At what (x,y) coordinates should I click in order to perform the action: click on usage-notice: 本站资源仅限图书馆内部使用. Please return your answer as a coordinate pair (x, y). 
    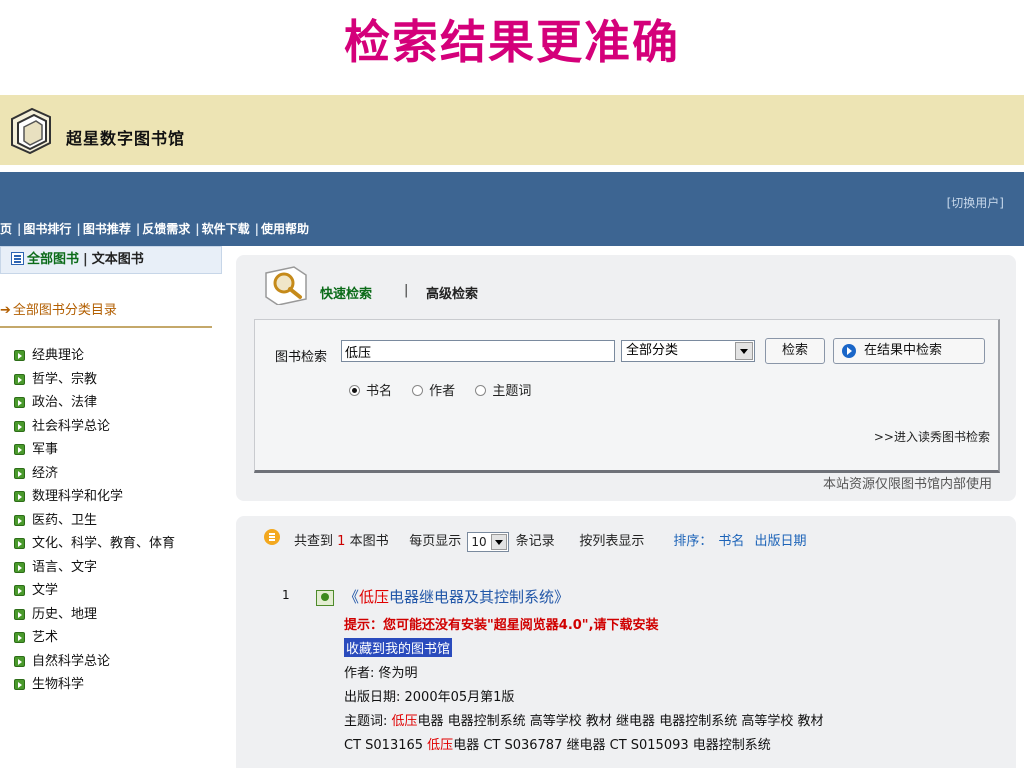
    Looking at the image, I should click on (907, 484).